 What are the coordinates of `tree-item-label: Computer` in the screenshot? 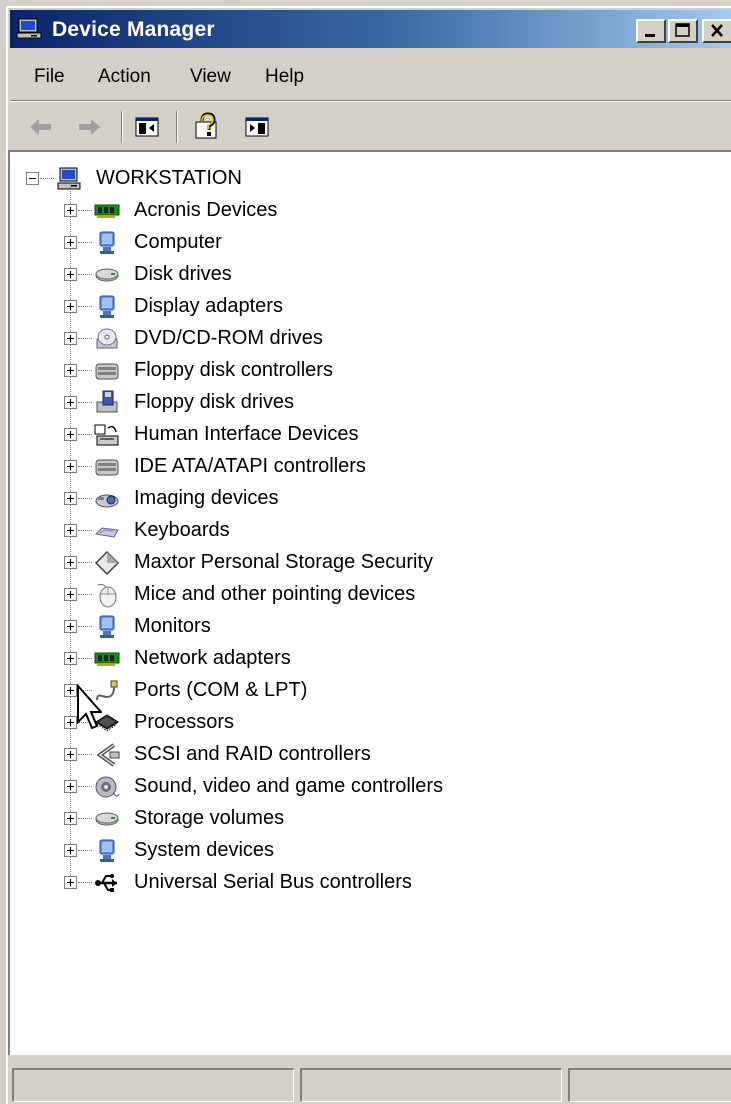 It's located at (178, 242).